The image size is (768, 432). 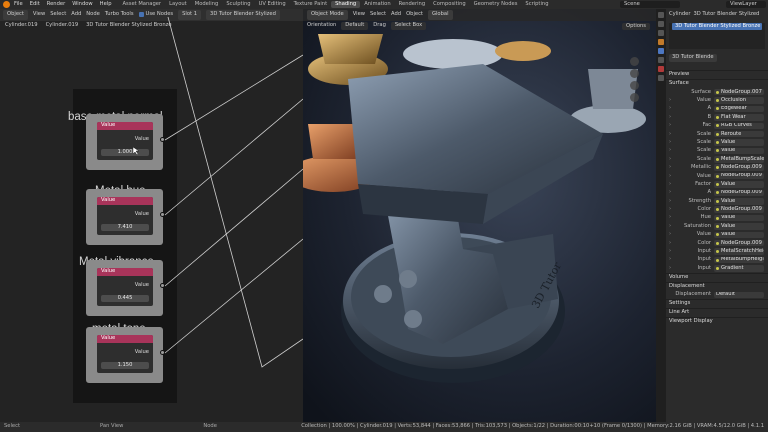 What do you see at coordinates (378, 14) in the screenshot?
I see `menu-select: Select` at bounding box center [378, 14].